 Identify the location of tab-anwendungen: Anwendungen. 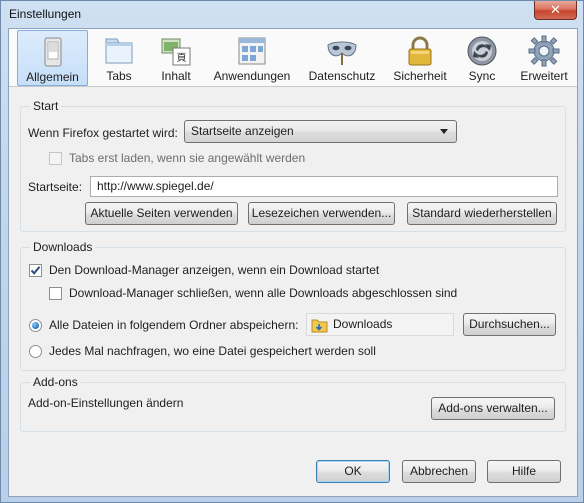
(252, 58).